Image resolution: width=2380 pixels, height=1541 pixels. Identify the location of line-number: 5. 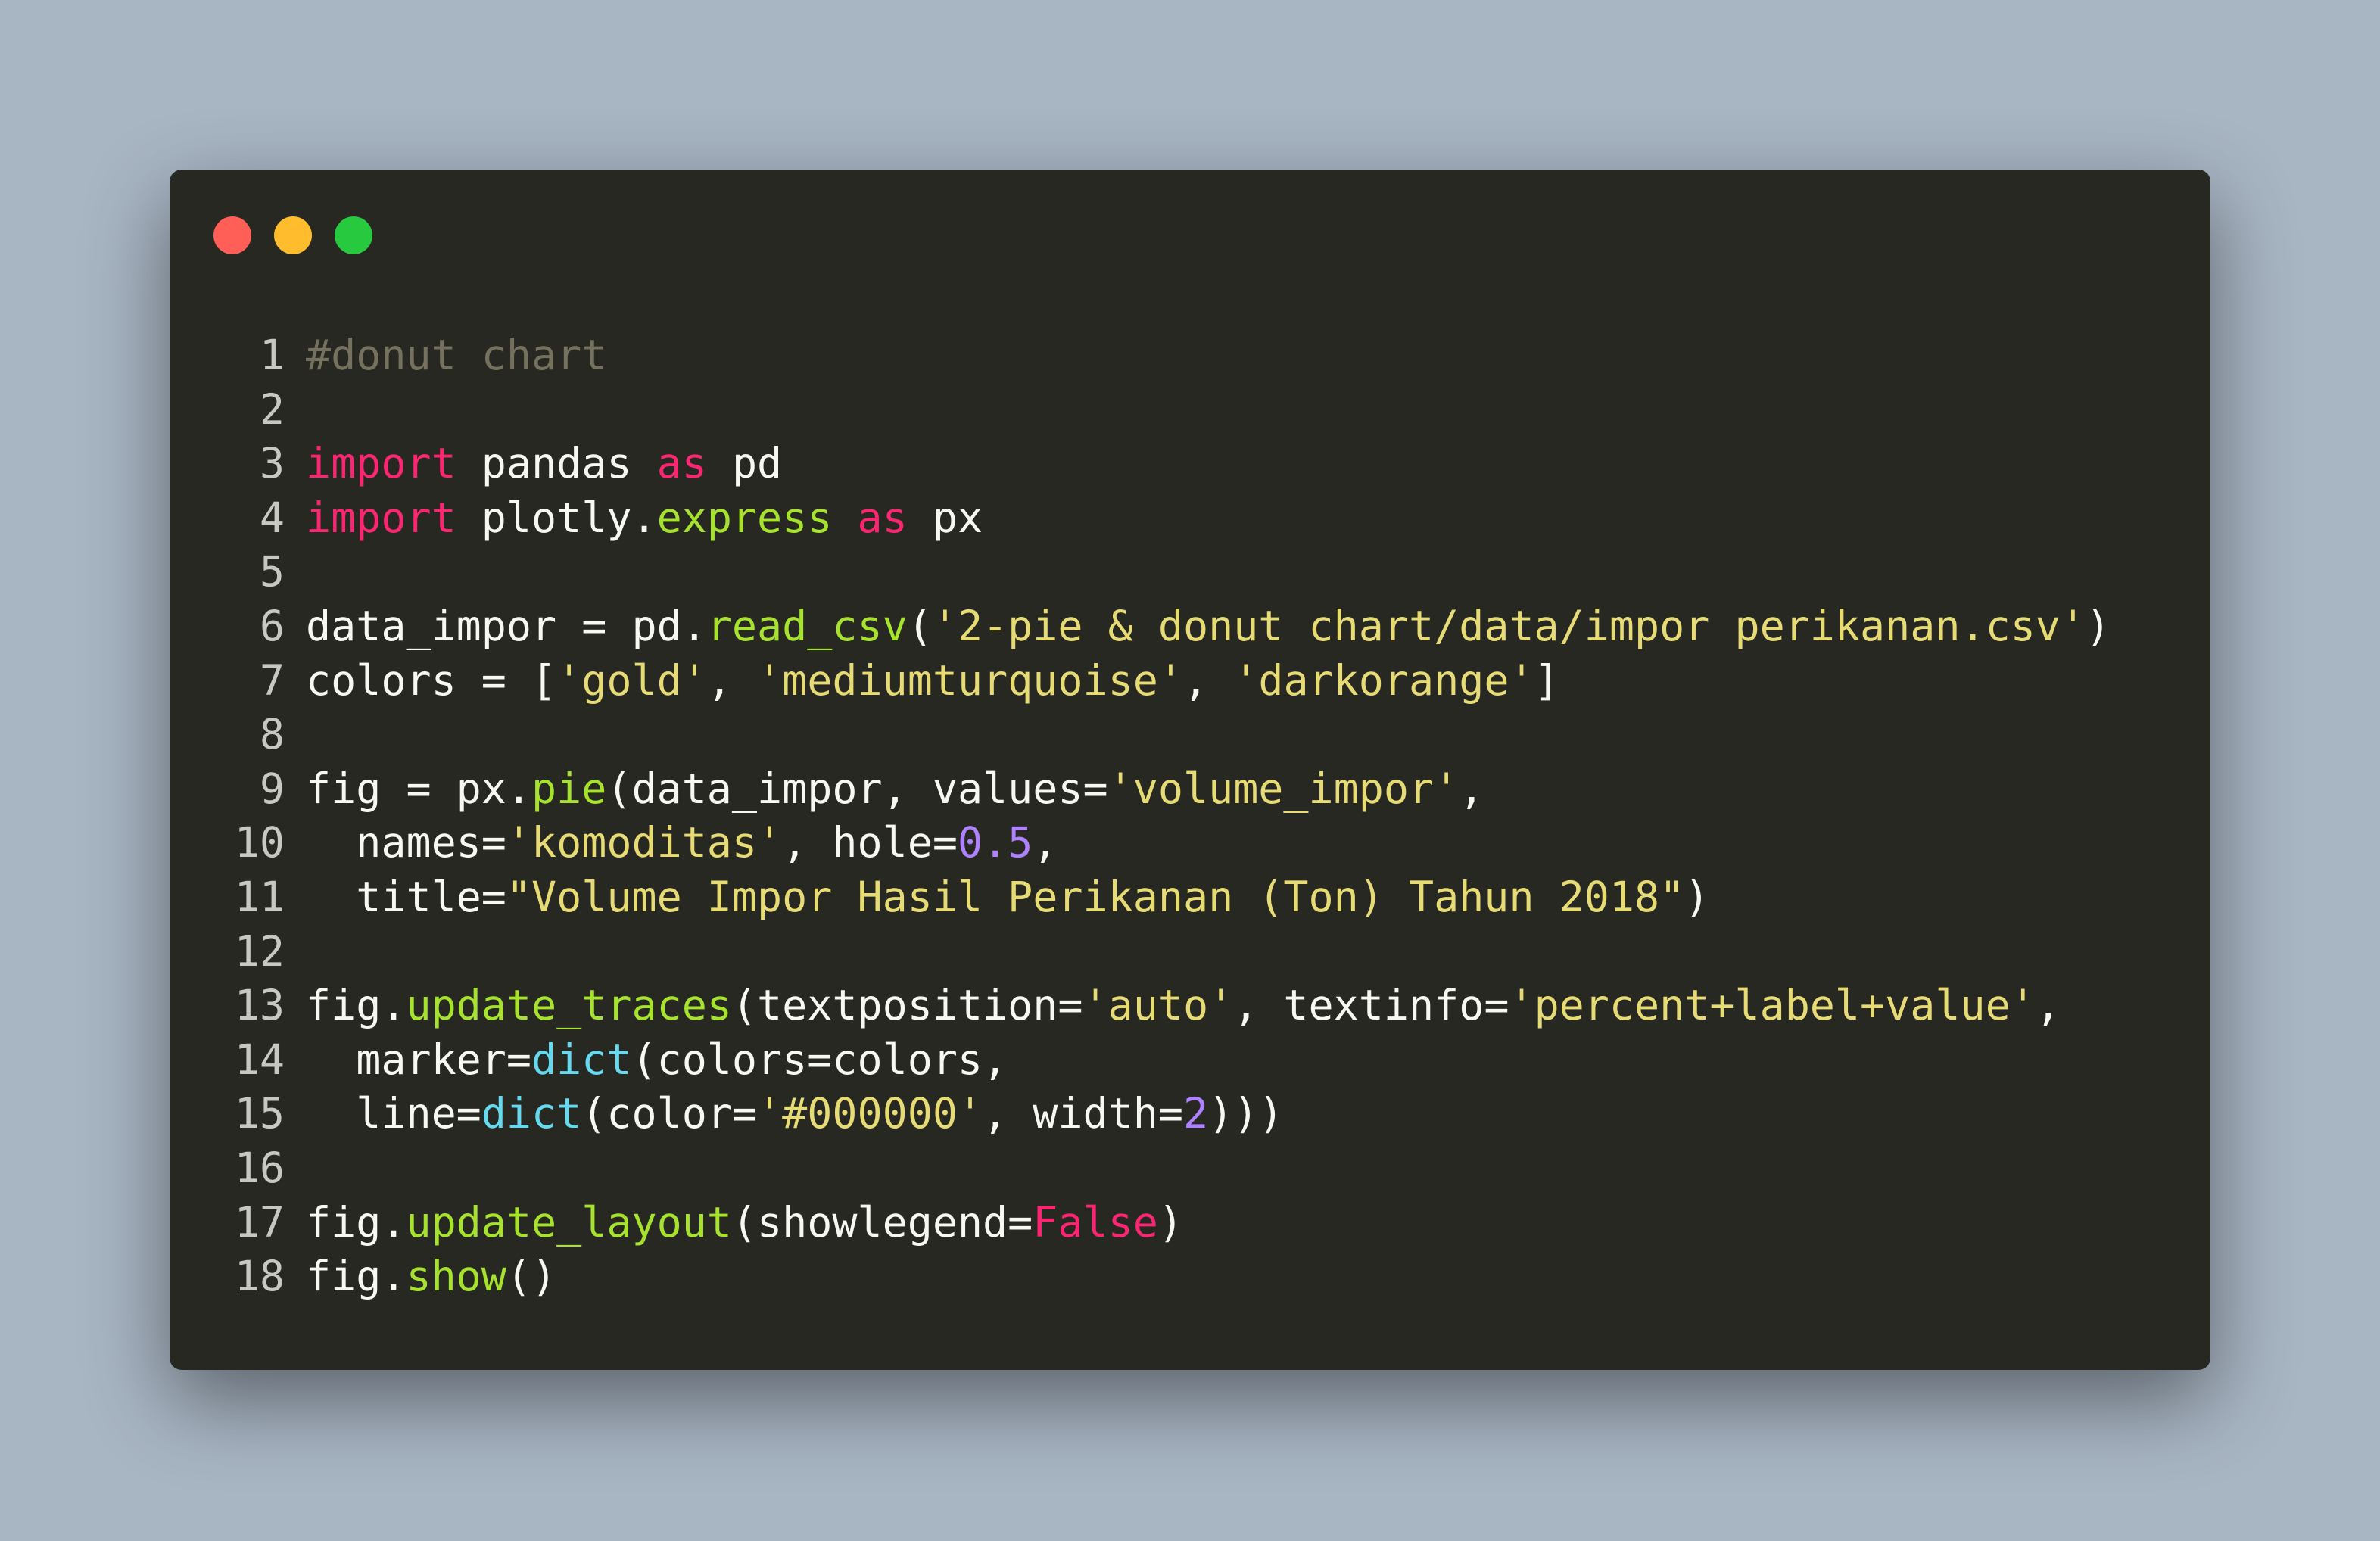
(272, 571).